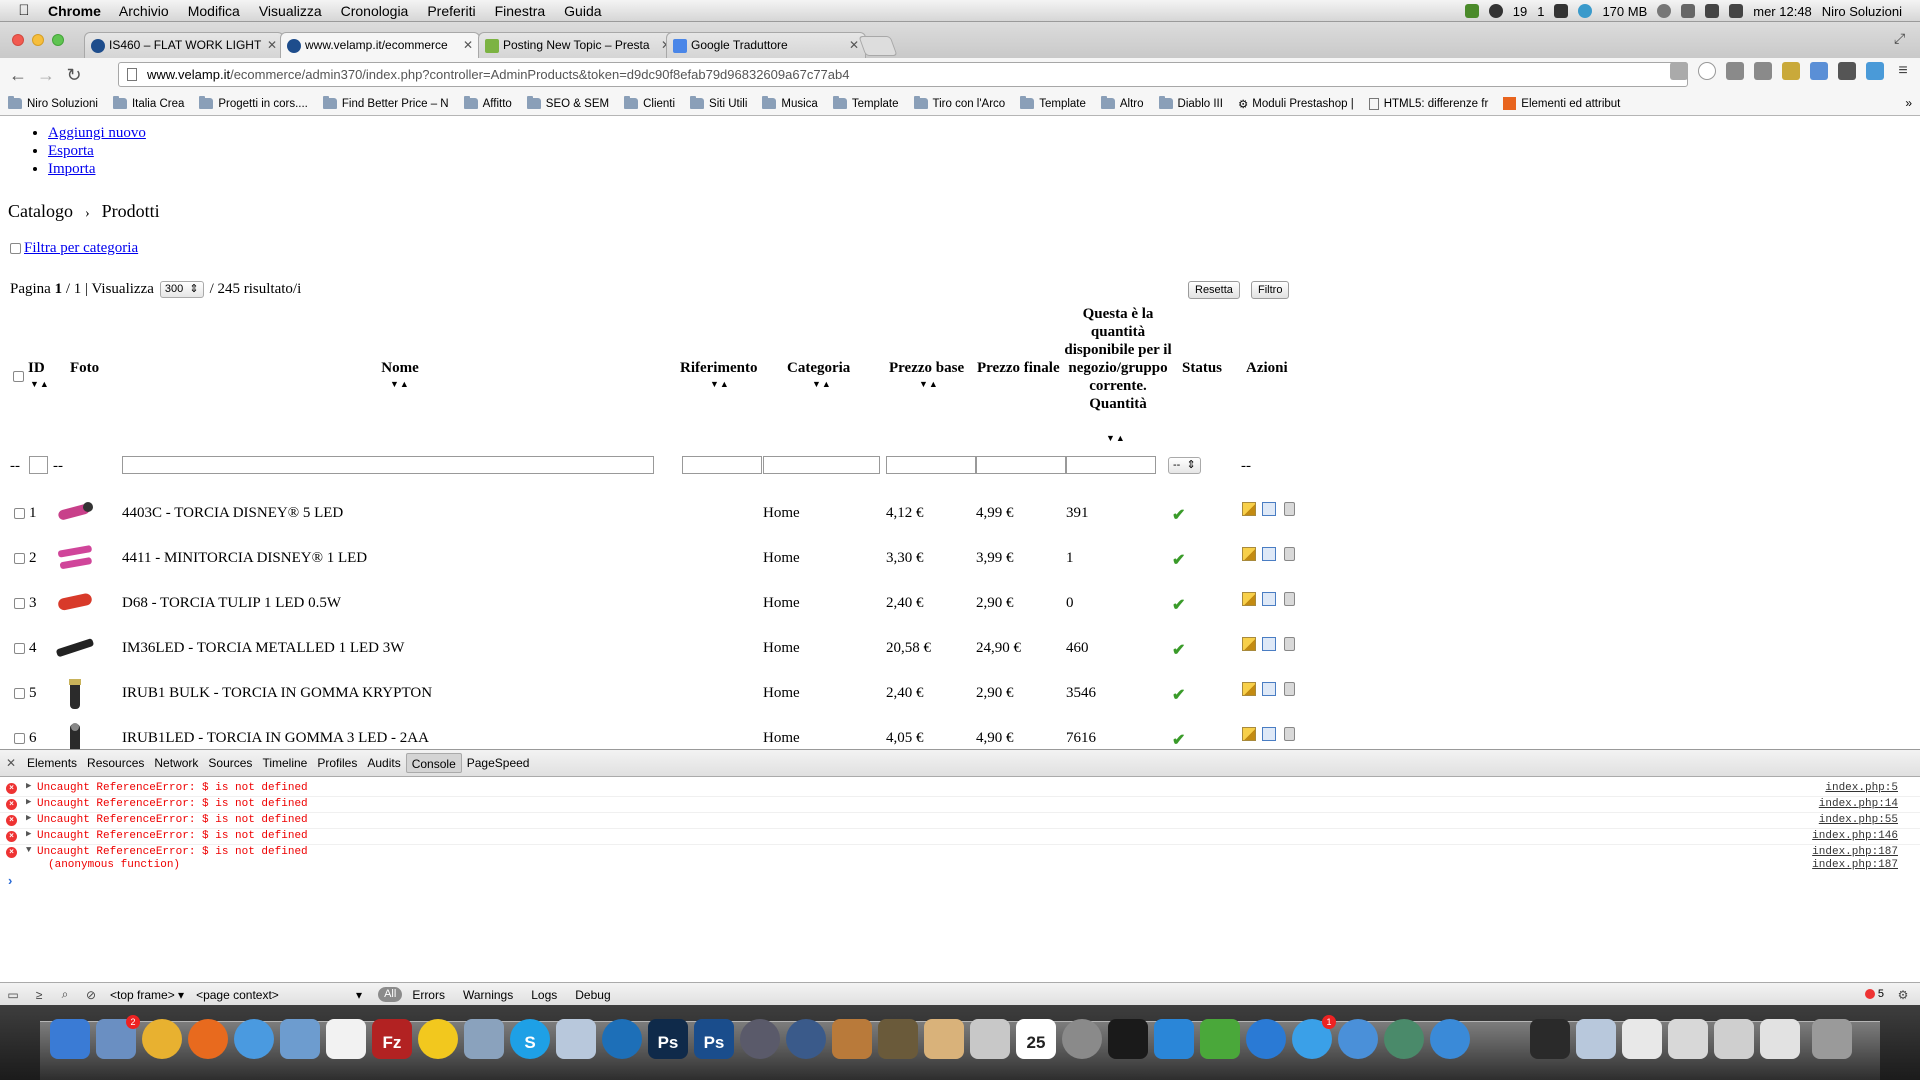 The height and width of the screenshot is (1080, 1920). Describe the element at coordinates (346, 1039) in the screenshot. I see `text-document-icon` at that location.